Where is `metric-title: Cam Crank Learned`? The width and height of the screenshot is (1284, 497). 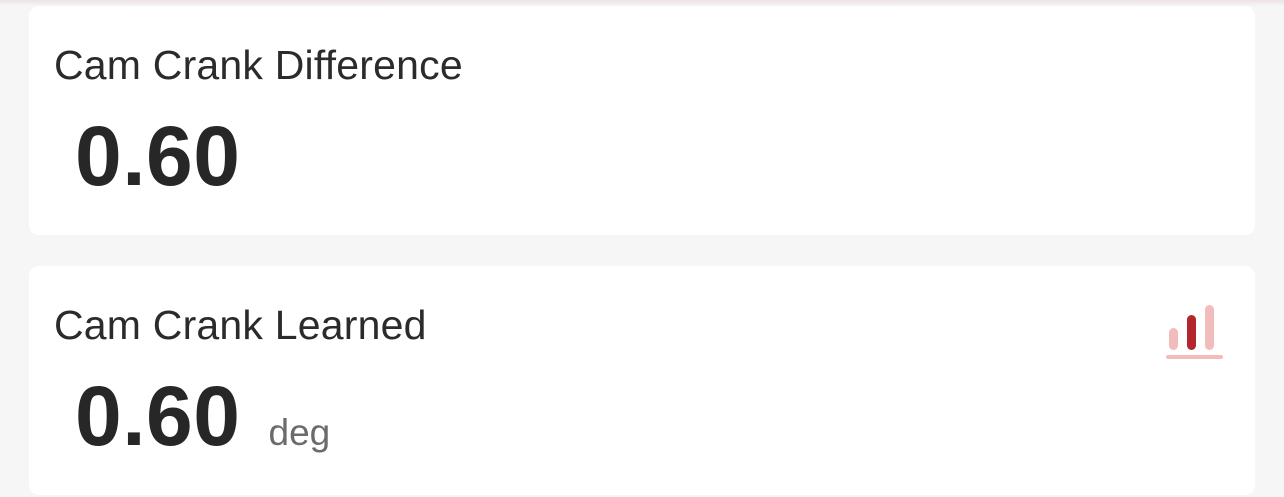
metric-title: Cam Crank Learned is located at coordinates (240, 325).